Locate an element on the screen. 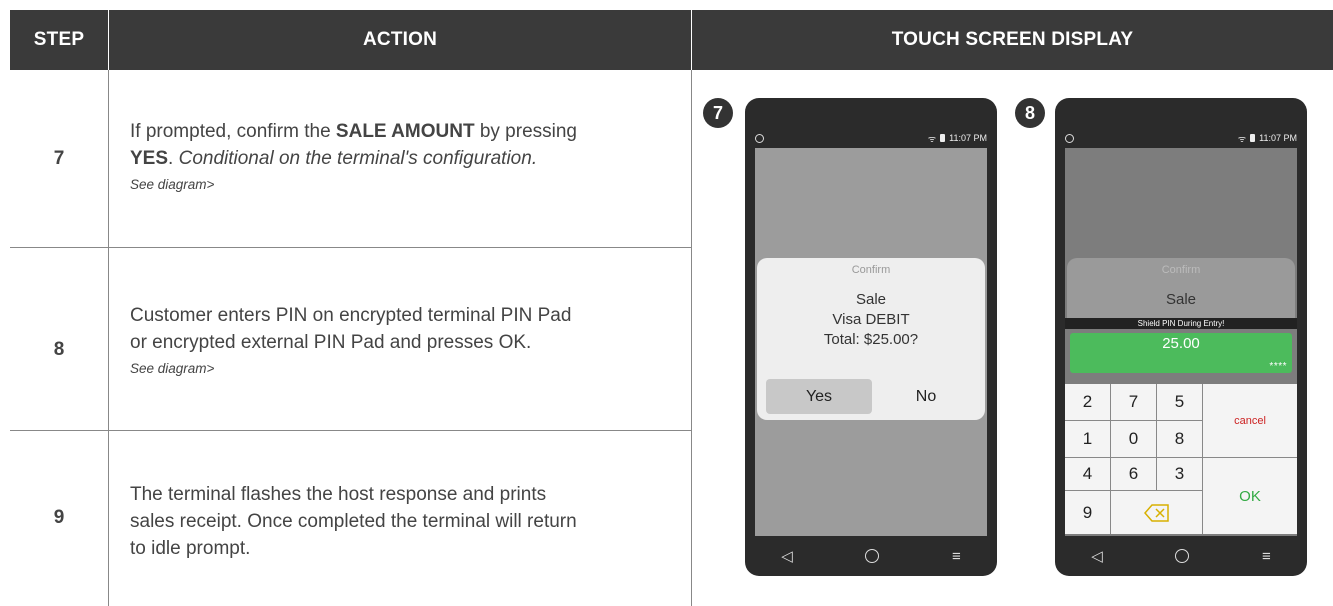 This screenshot has width=1333, height=606. key-8: 8 is located at coordinates (1180, 439).